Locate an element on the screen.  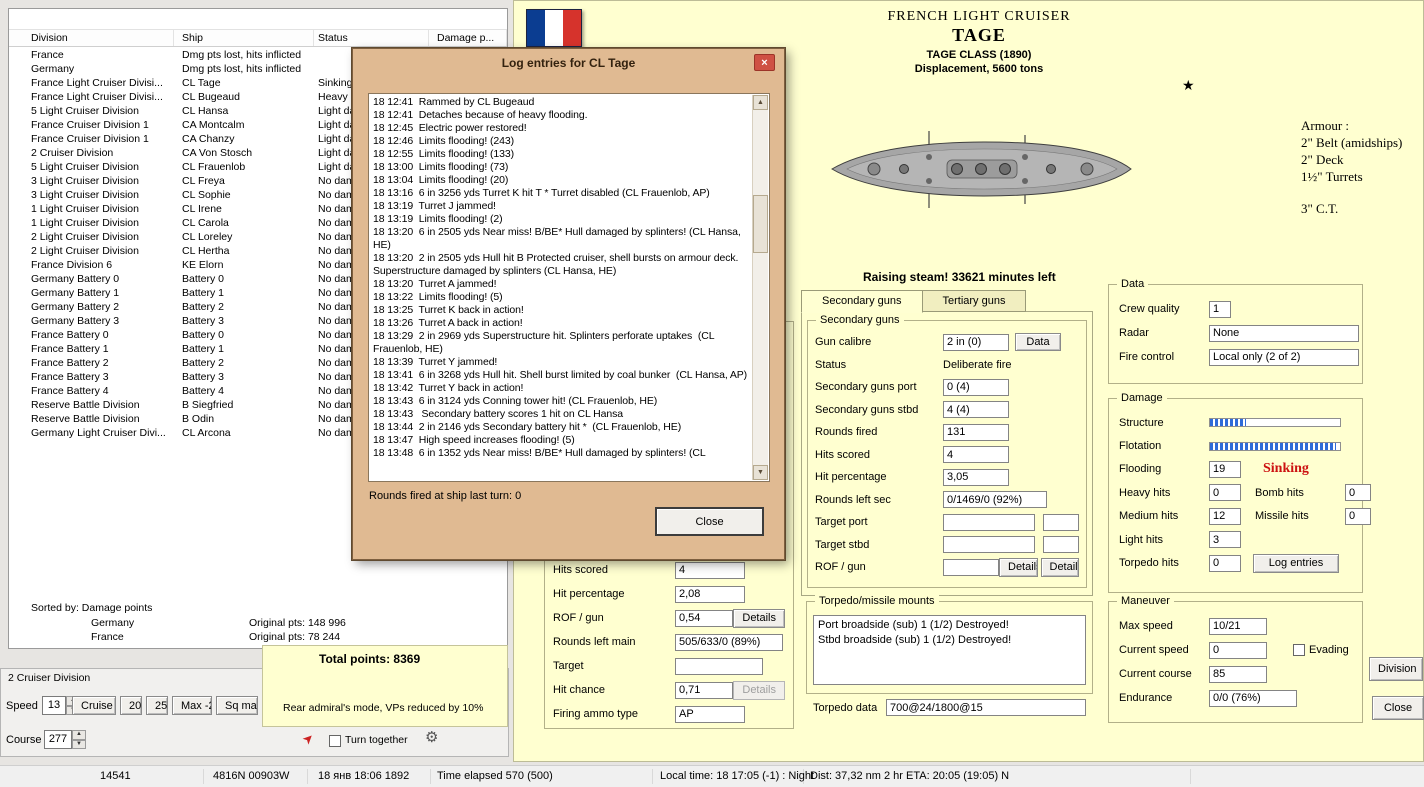
log-entry: 18 12:46 Limits flooding! (243) is located at coordinates (561, 141).